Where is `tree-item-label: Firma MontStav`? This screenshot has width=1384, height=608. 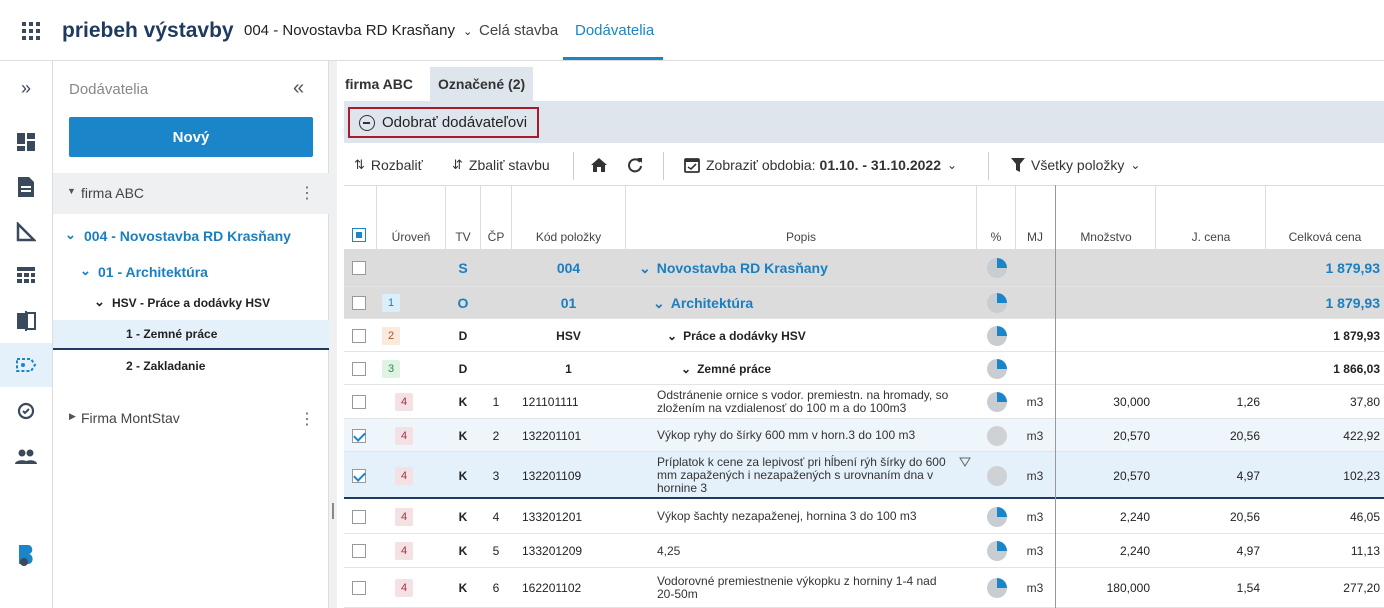 tree-item-label: Firma MontStav is located at coordinates (130, 418).